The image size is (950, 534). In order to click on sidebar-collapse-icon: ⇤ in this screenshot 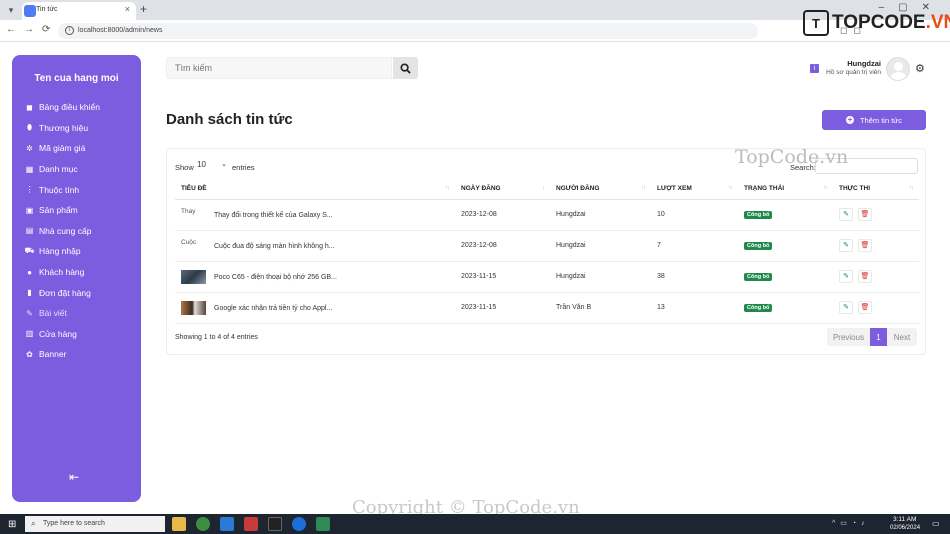, I will do `click(74, 477)`.